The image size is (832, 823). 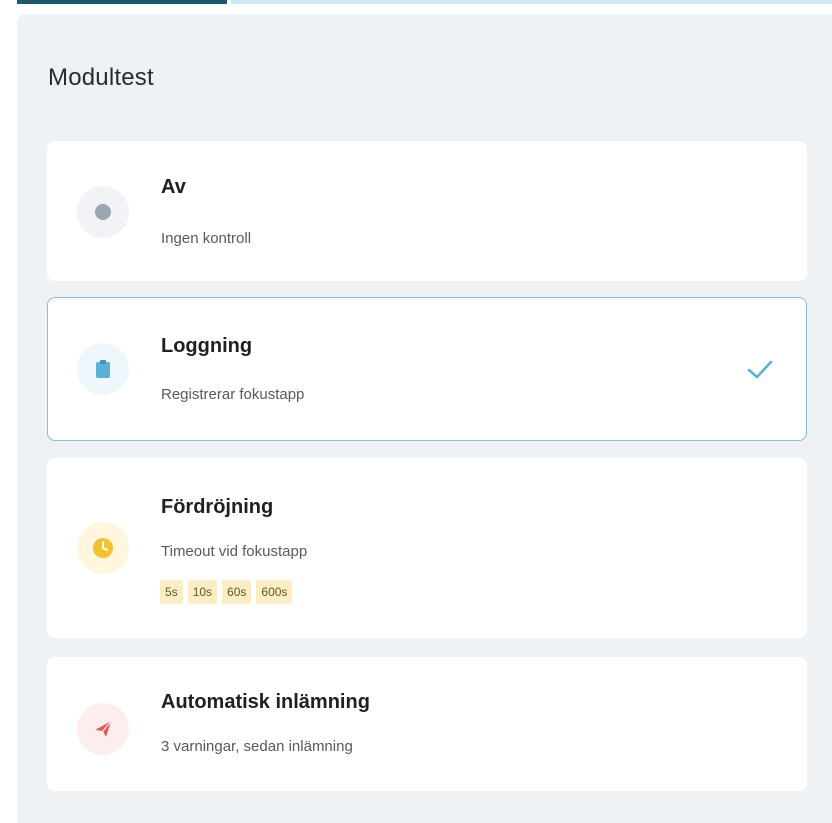 What do you see at coordinates (237, 592) in the screenshot?
I see `timeout-chip: 60s` at bounding box center [237, 592].